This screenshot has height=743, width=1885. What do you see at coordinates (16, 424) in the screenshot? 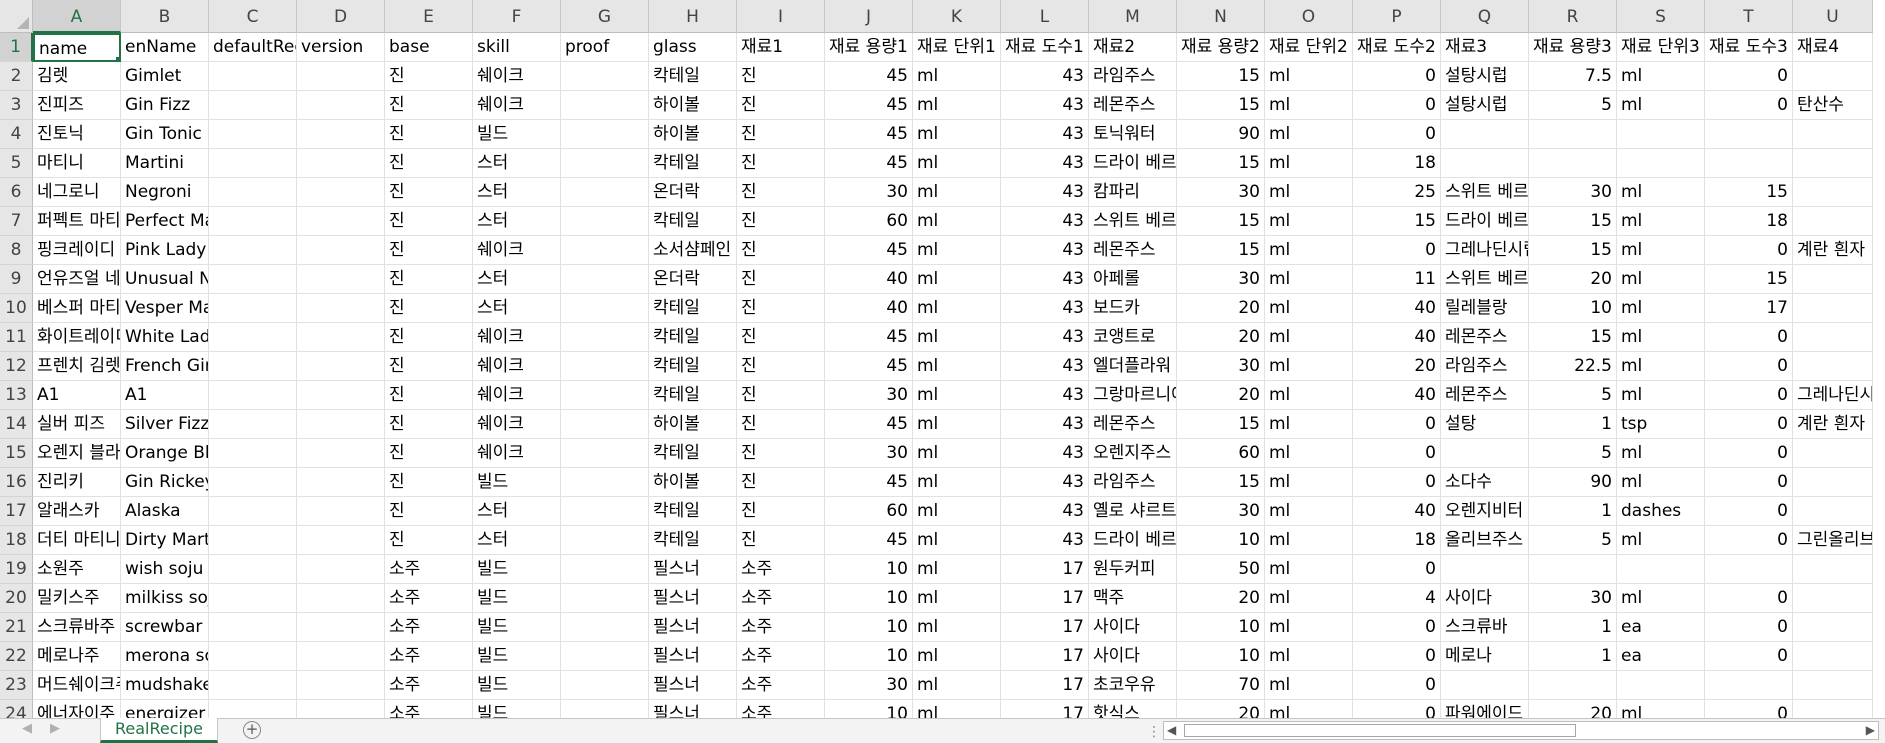
I see `row-header: 14` at bounding box center [16, 424].